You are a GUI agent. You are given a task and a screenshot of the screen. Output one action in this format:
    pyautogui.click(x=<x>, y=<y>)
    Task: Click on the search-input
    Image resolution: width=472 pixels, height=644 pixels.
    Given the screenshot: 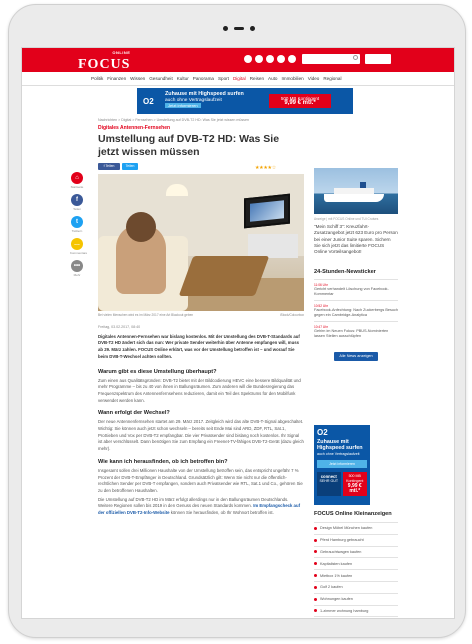 What is the action you would take?
    pyautogui.click(x=331, y=59)
    